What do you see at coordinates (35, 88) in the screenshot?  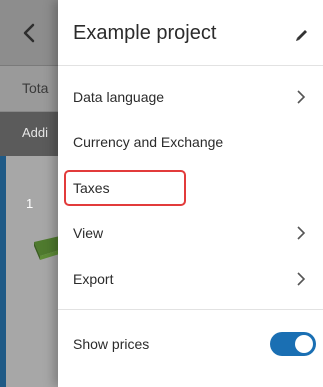 I see `background-summary-label: Tota` at bounding box center [35, 88].